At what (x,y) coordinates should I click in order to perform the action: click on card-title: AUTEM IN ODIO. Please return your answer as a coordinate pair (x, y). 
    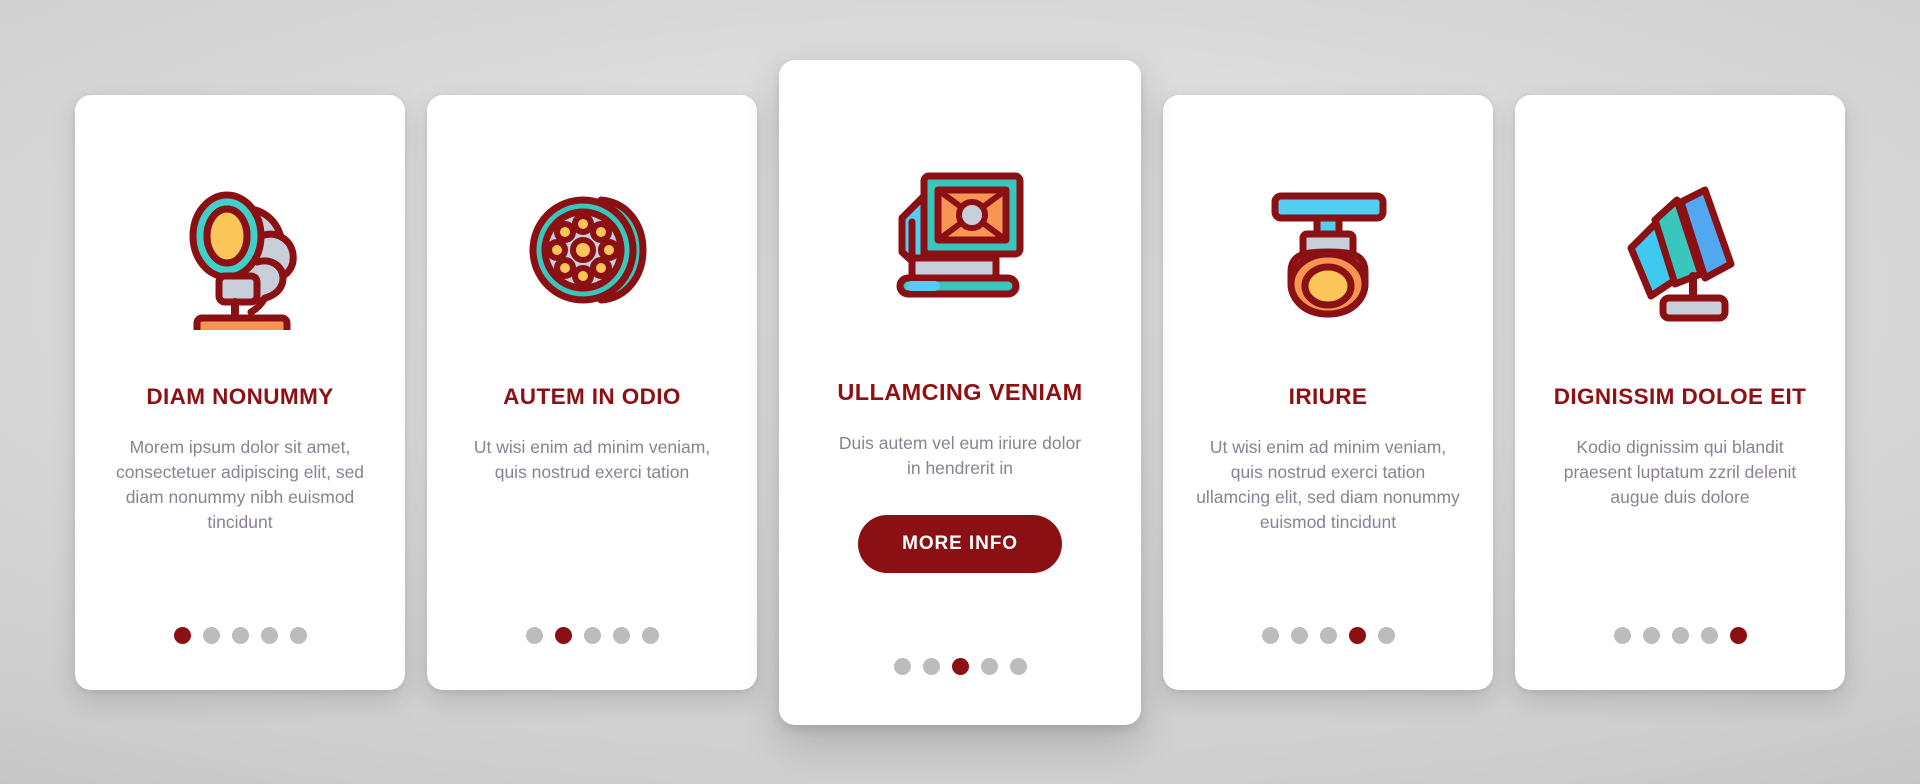
    Looking at the image, I should click on (592, 396).